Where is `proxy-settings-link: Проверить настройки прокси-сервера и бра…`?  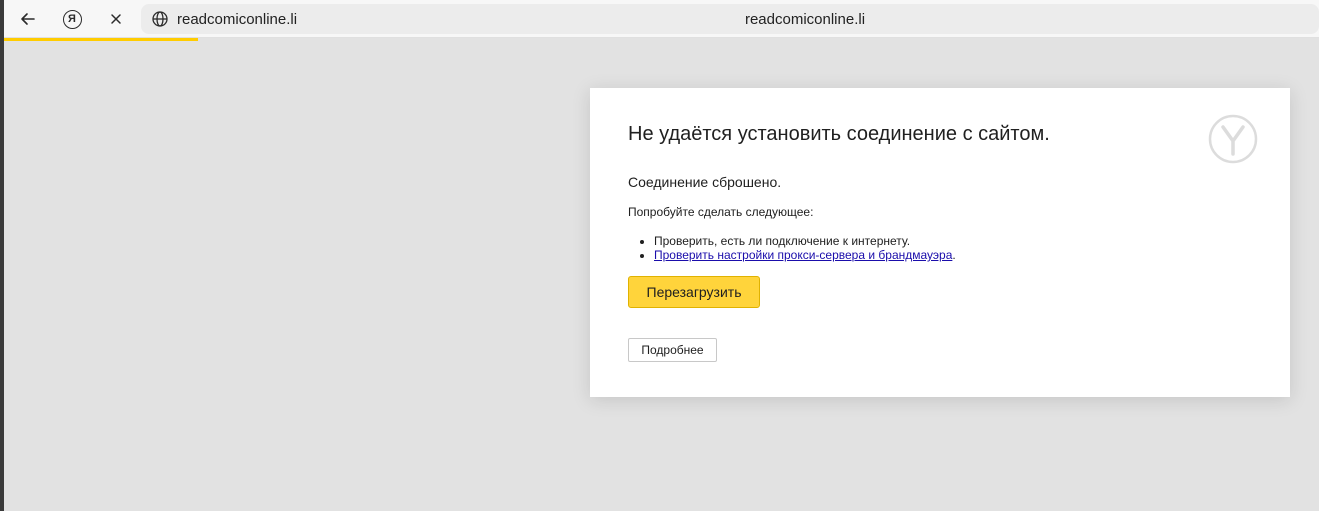
proxy-settings-link: Проверить настройки прокси-сервера и бра… is located at coordinates (803, 255).